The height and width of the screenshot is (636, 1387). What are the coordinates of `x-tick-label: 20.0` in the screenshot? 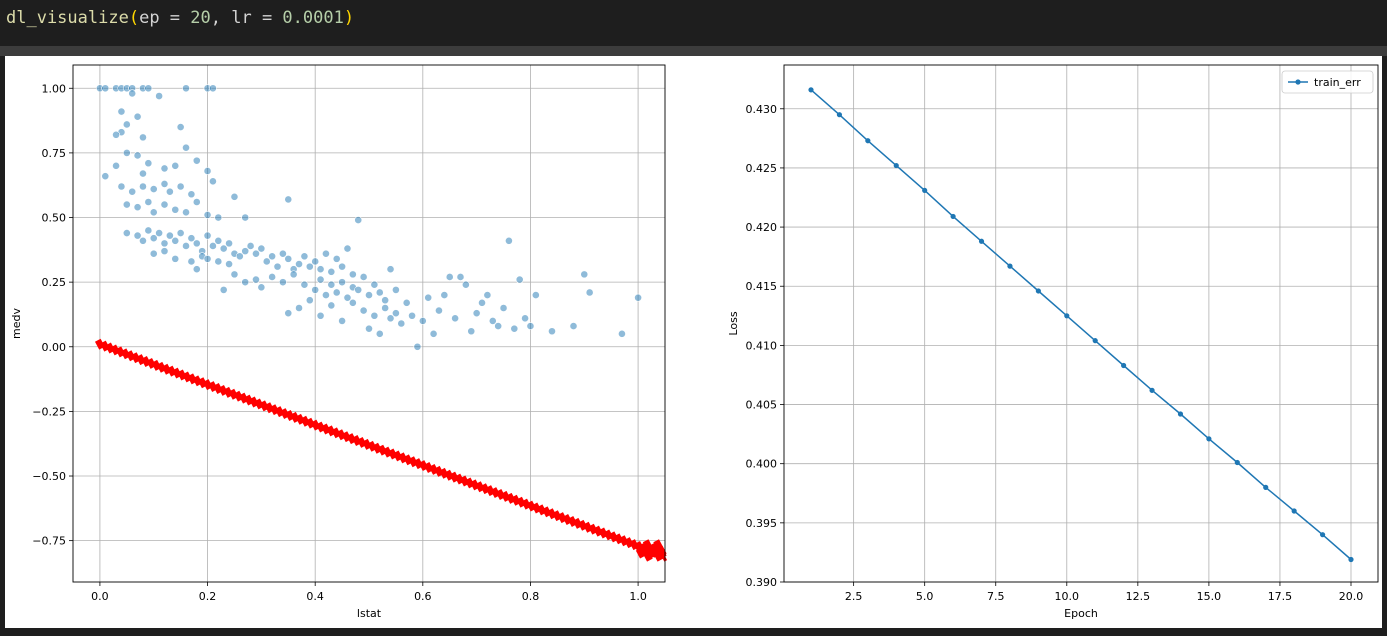 It's located at (1351, 596).